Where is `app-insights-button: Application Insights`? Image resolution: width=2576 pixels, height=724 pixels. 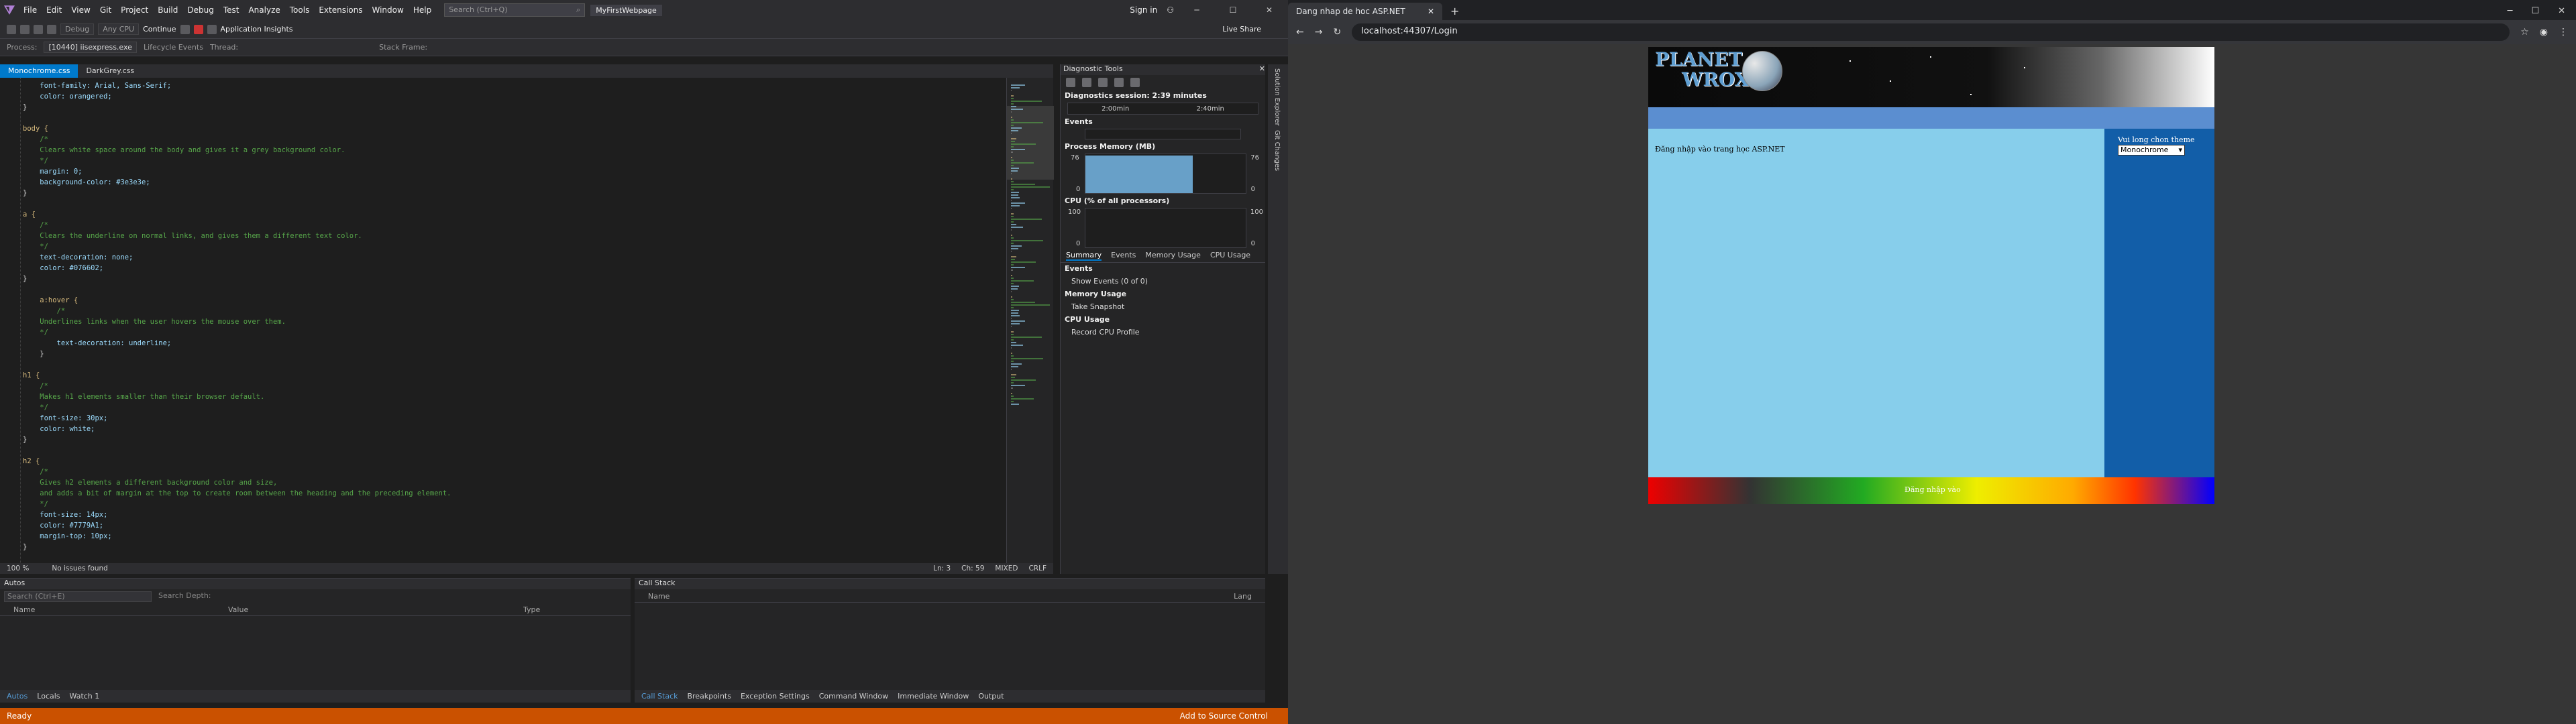 app-insights-button: Application Insights is located at coordinates (257, 29).